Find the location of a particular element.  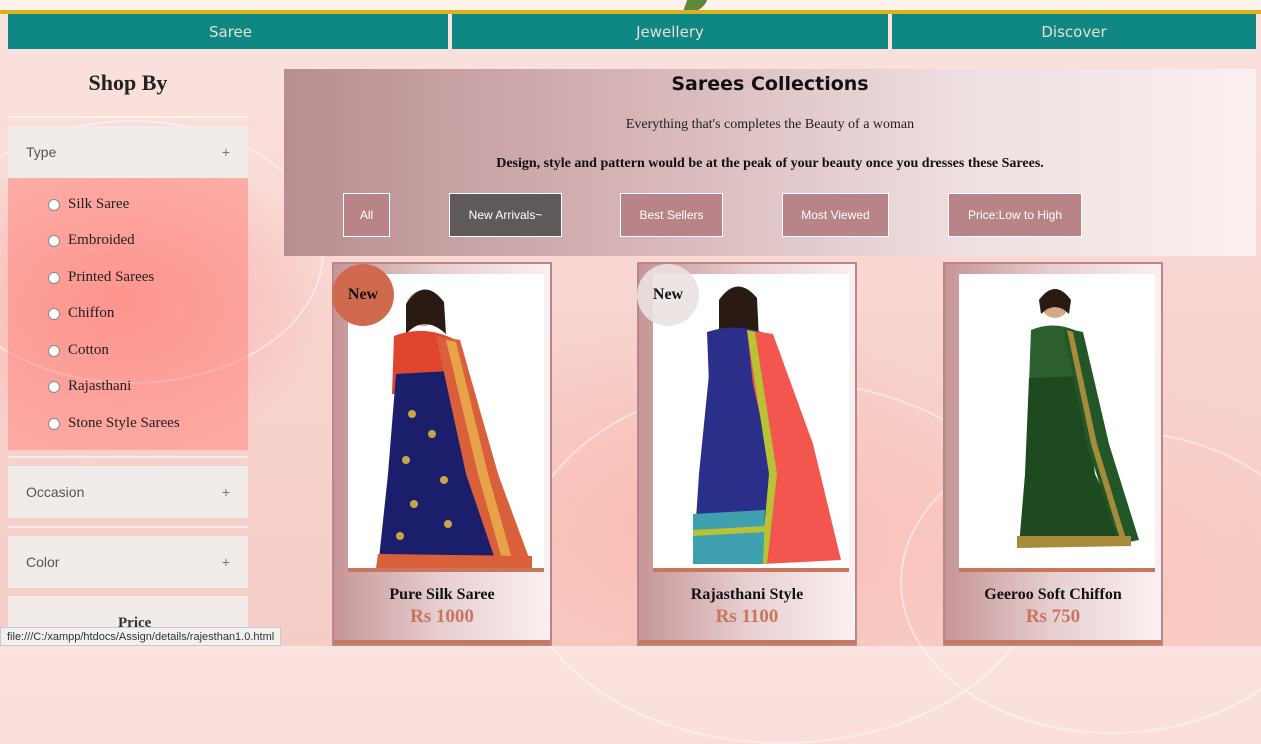

color-header-label: Color is located at coordinates (43, 562).